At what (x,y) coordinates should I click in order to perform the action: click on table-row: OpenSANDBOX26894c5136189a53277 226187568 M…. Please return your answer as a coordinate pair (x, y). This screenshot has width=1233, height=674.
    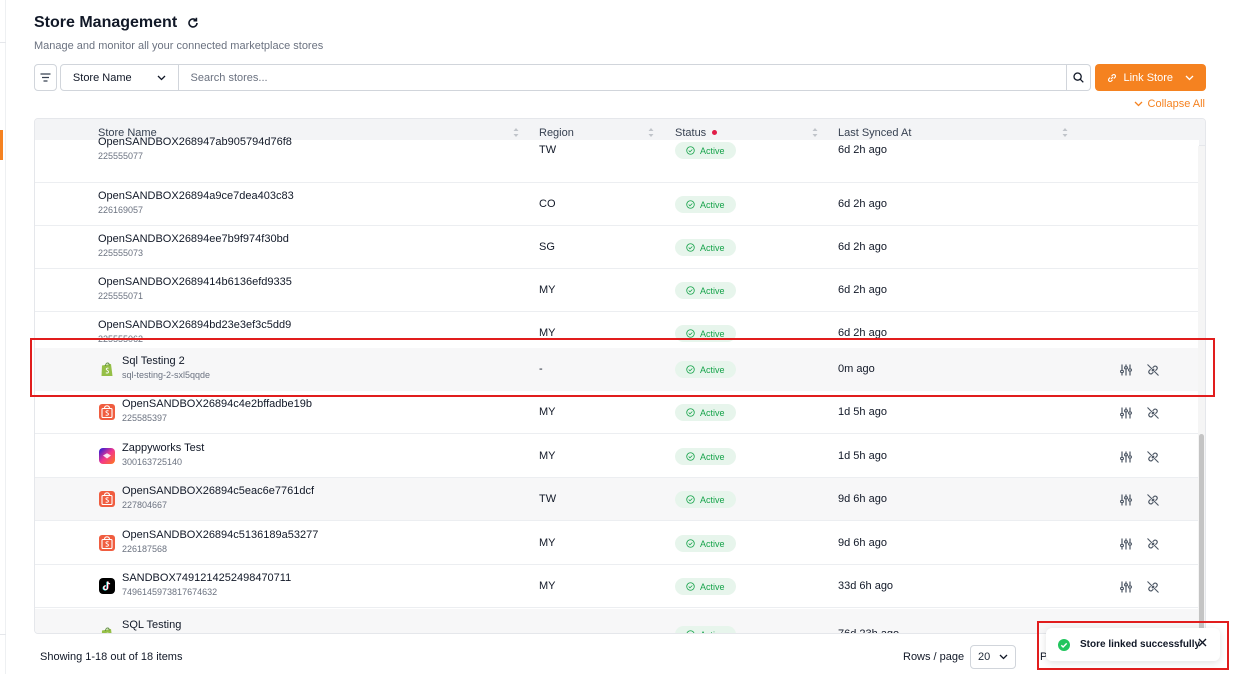
    Looking at the image, I should click on (617, 543).